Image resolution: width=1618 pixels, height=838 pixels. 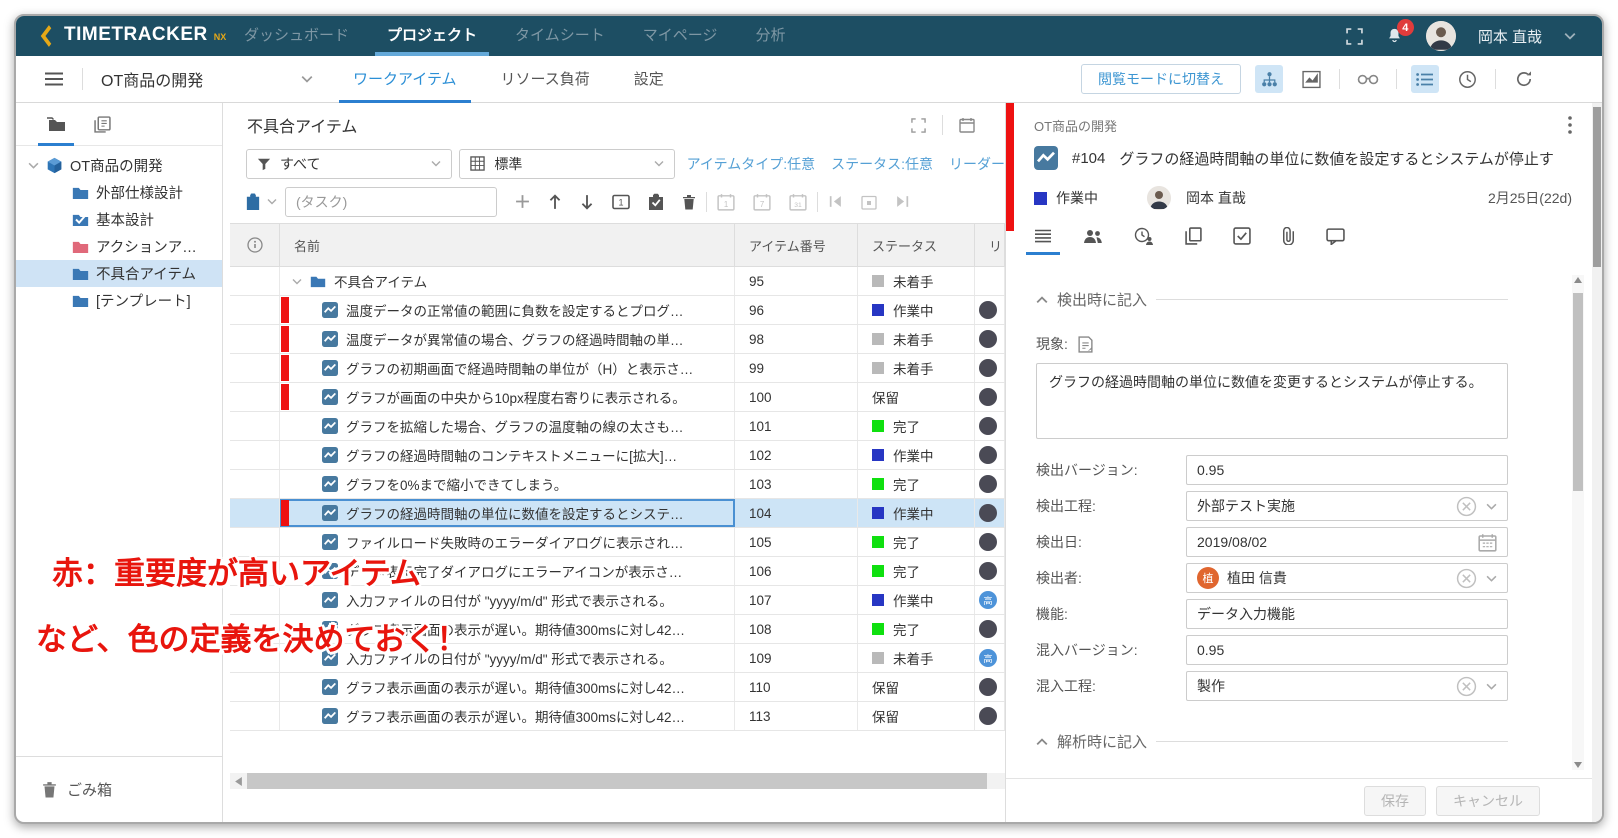 What do you see at coordinates (617, 781) in the screenshot?
I see `horizontal-scrollbar` at bounding box center [617, 781].